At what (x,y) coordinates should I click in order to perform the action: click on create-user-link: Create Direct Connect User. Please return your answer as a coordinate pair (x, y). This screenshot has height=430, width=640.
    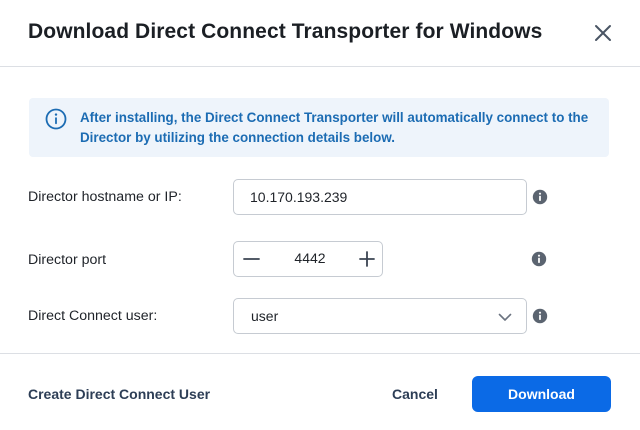
    Looking at the image, I should click on (119, 394).